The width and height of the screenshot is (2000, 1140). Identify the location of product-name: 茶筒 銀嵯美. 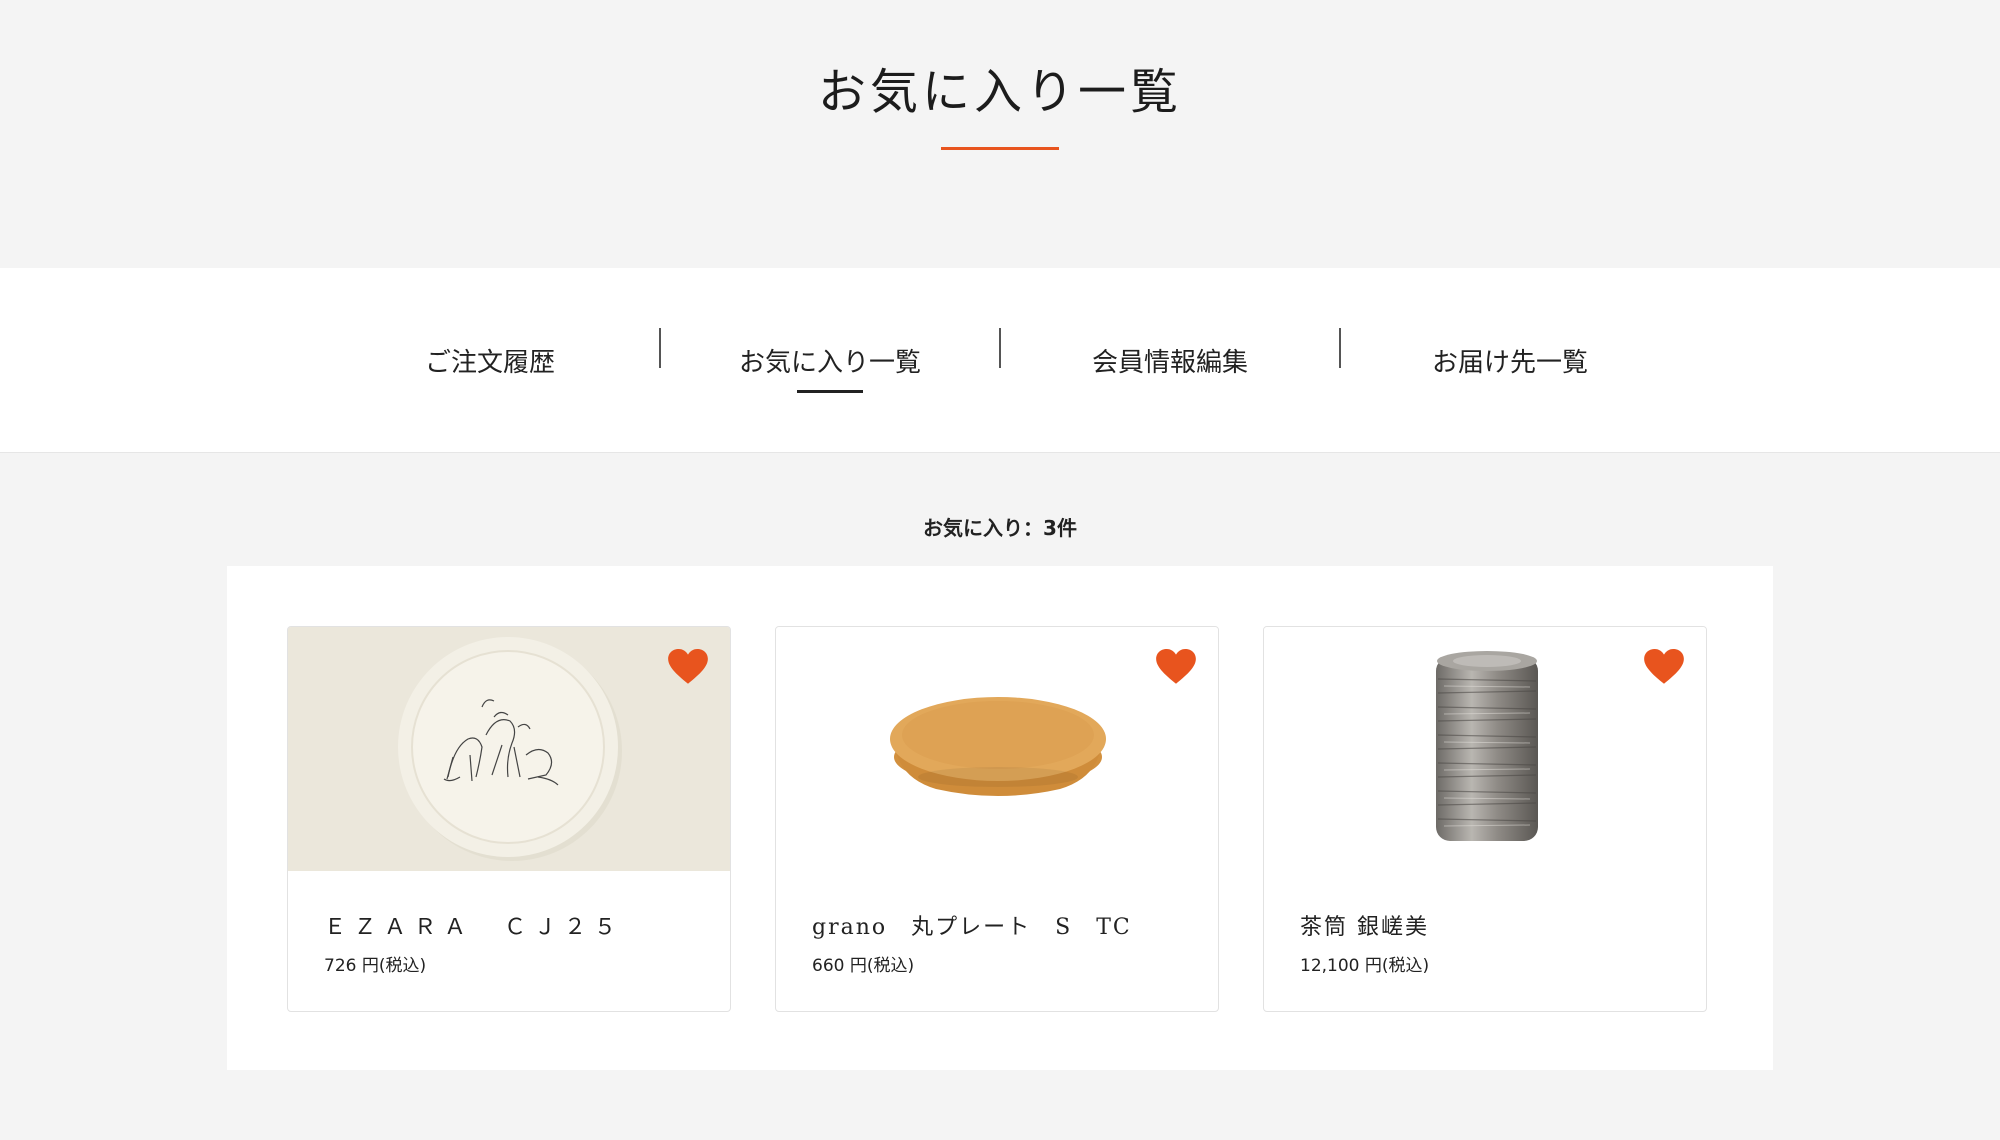
(1364, 925).